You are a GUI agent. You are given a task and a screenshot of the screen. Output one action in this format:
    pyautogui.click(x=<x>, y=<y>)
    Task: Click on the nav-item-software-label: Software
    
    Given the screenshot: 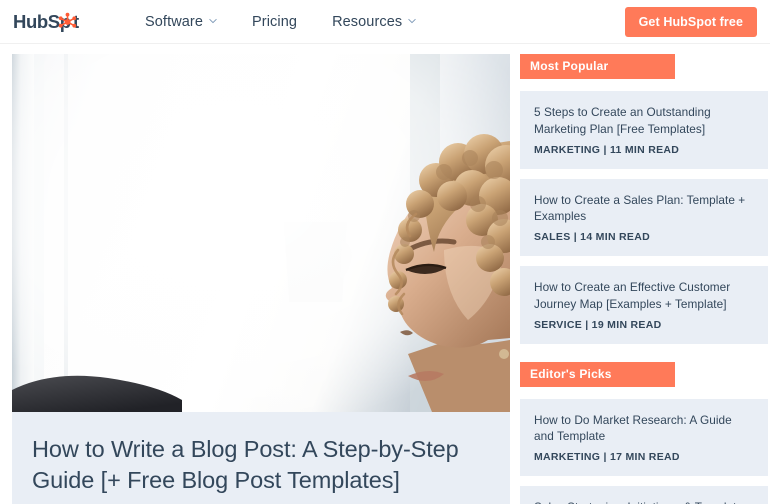 What is the action you would take?
    pyautogui.click(x=174, y=21)
    